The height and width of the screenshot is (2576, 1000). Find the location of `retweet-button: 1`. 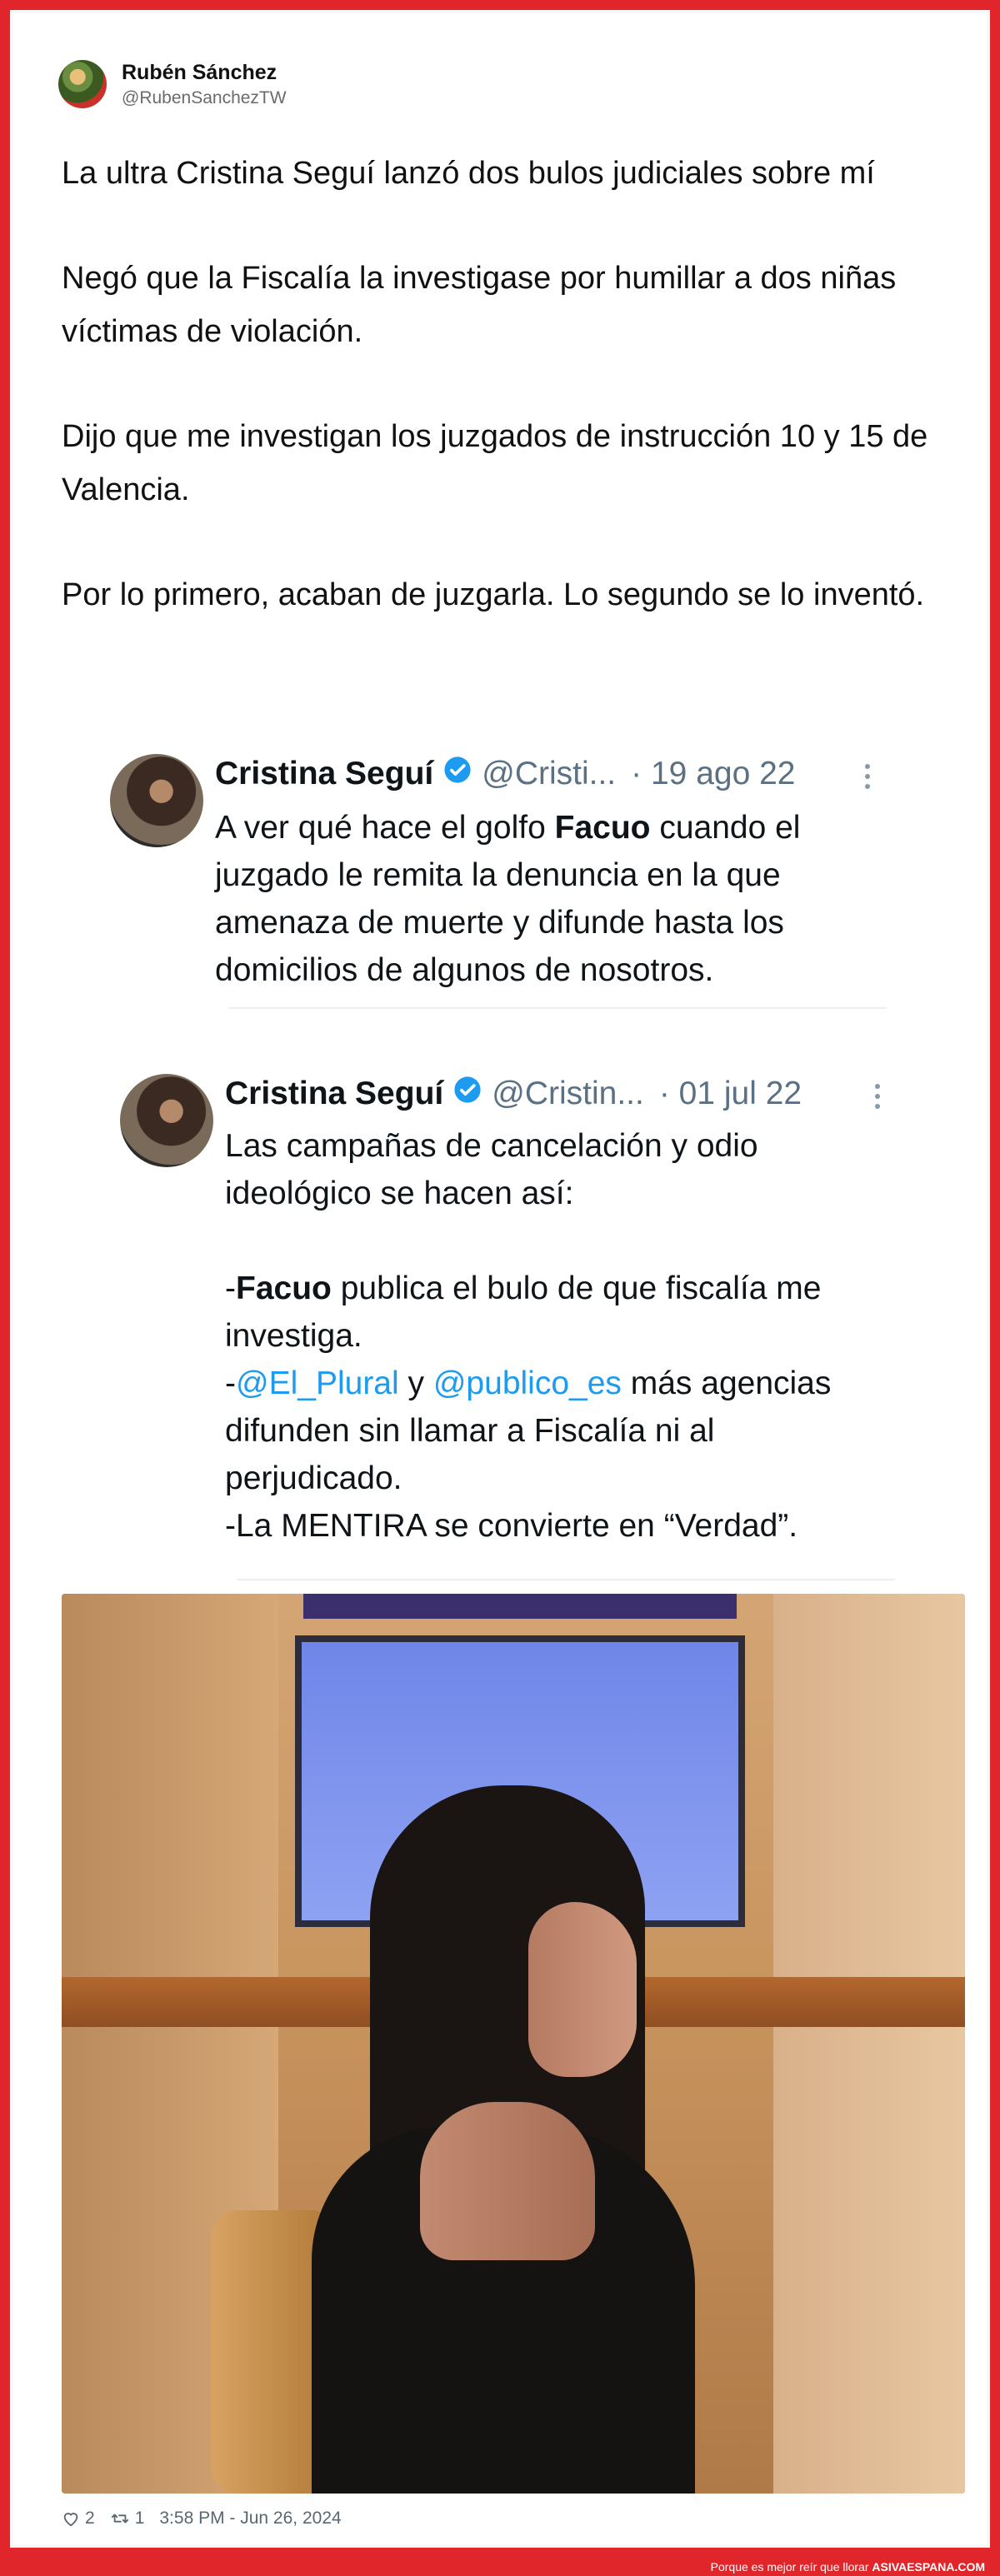

retweet-button: 1 is located at coordinates (127, 2519).